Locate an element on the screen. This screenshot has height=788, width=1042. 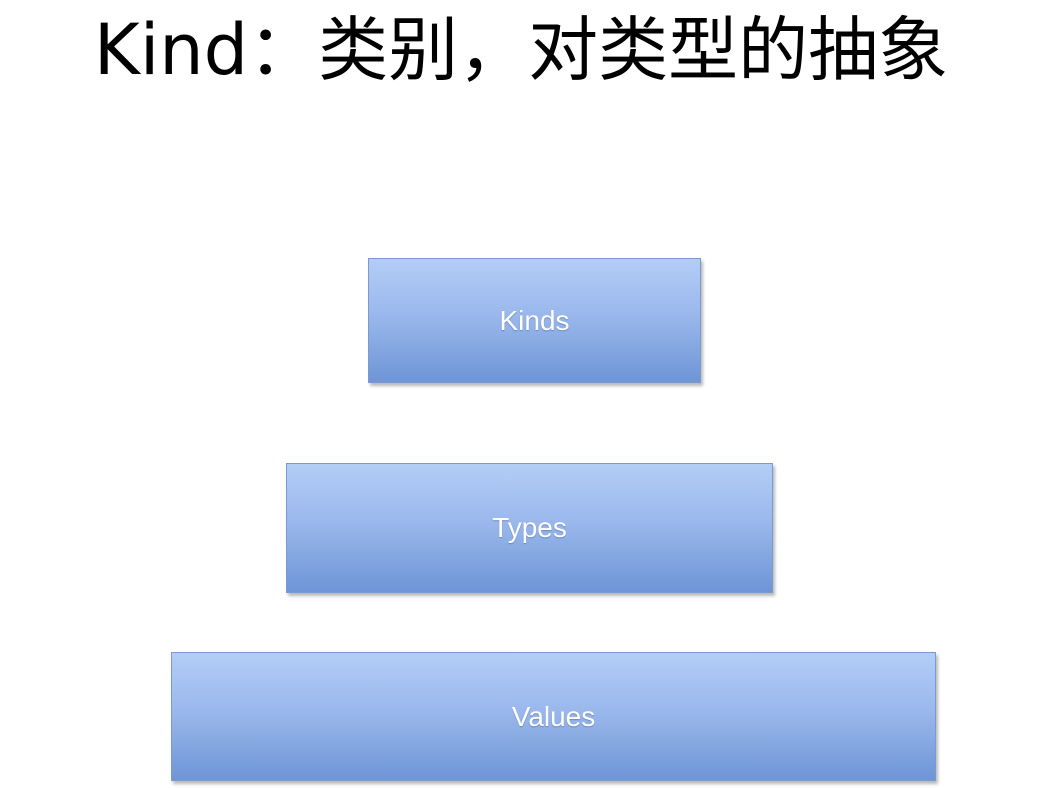
values-label: Values is located at coordinates (553, 716).